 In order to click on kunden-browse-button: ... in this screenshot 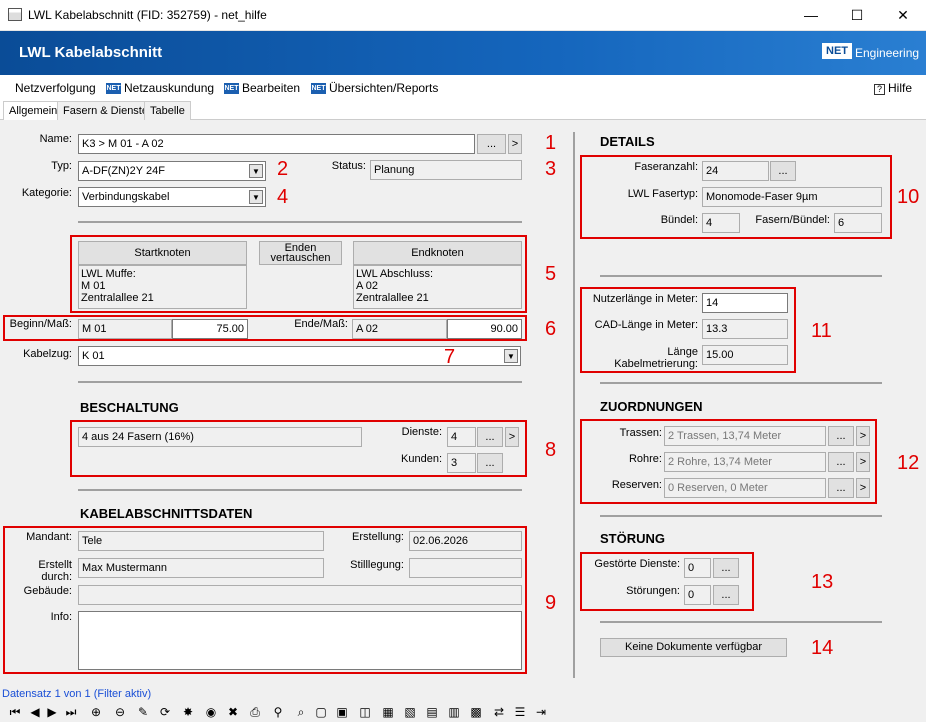, I will do `click(490, 463)`.